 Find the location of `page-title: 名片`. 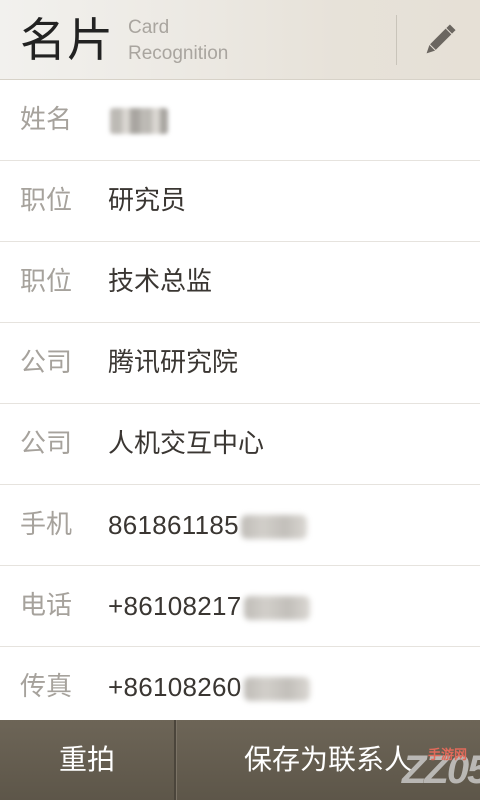

page-title: 名片 is located at coordinates (67, 40).